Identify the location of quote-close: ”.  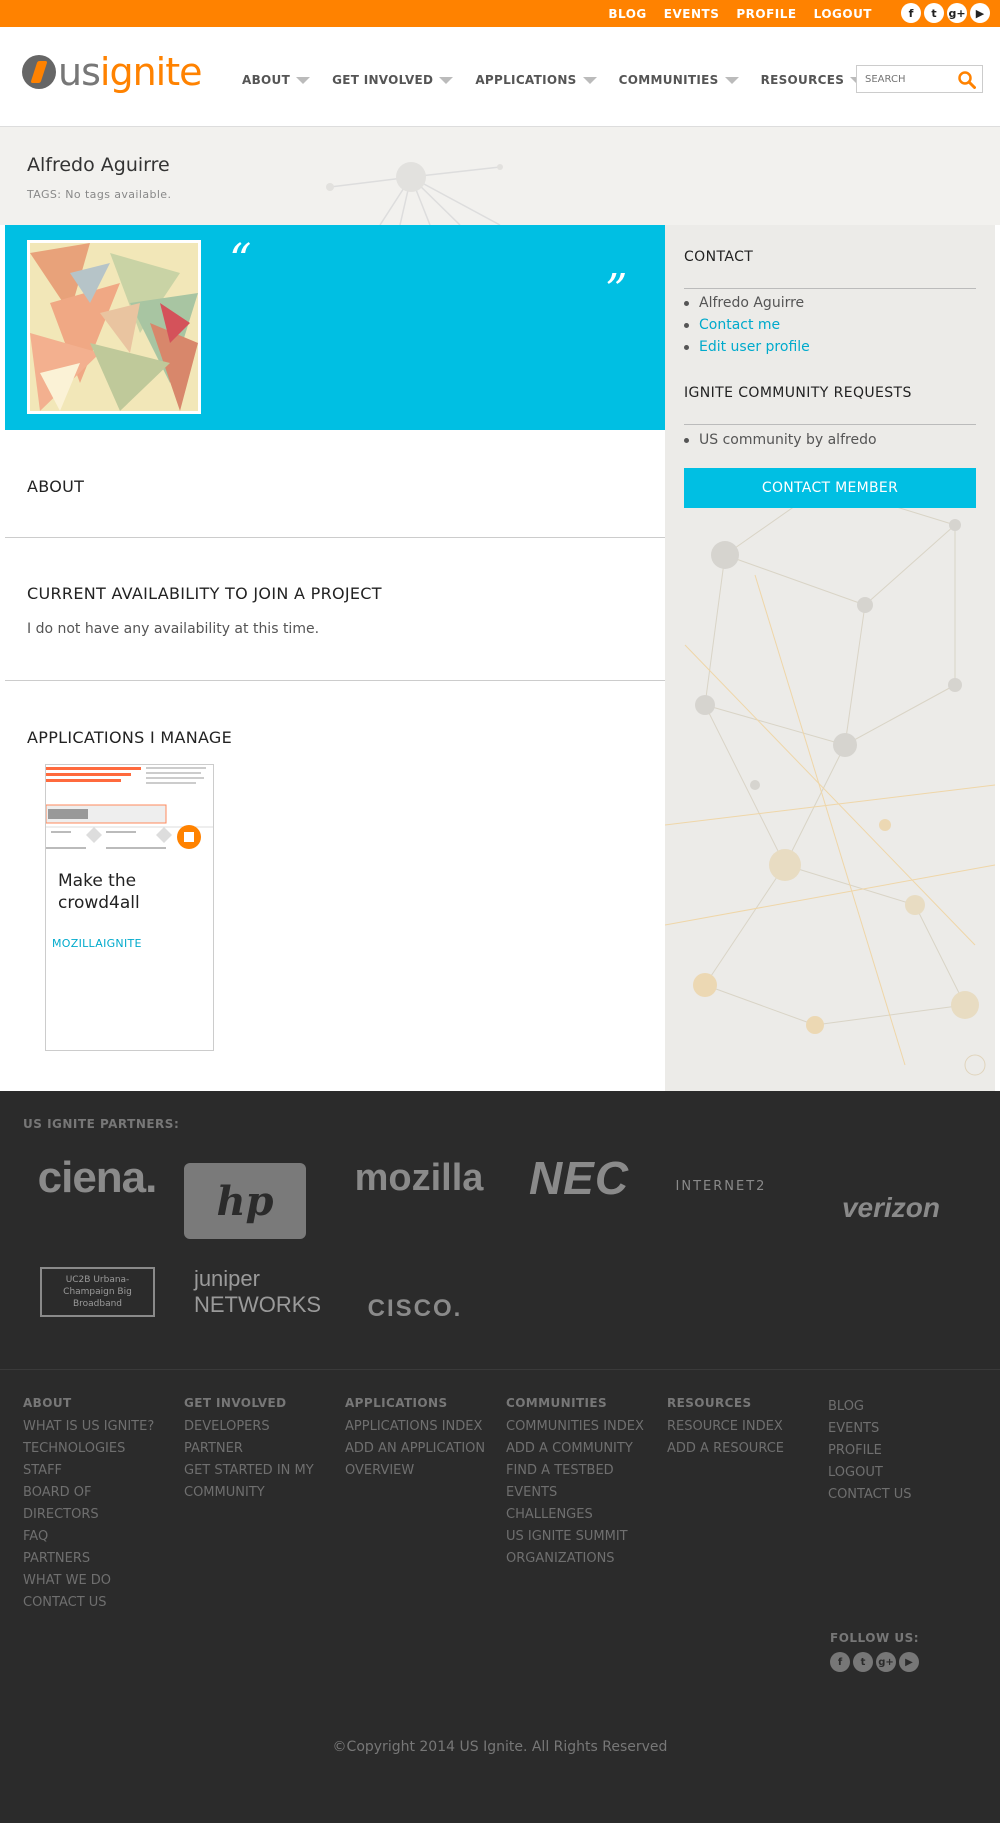
(616, 290).